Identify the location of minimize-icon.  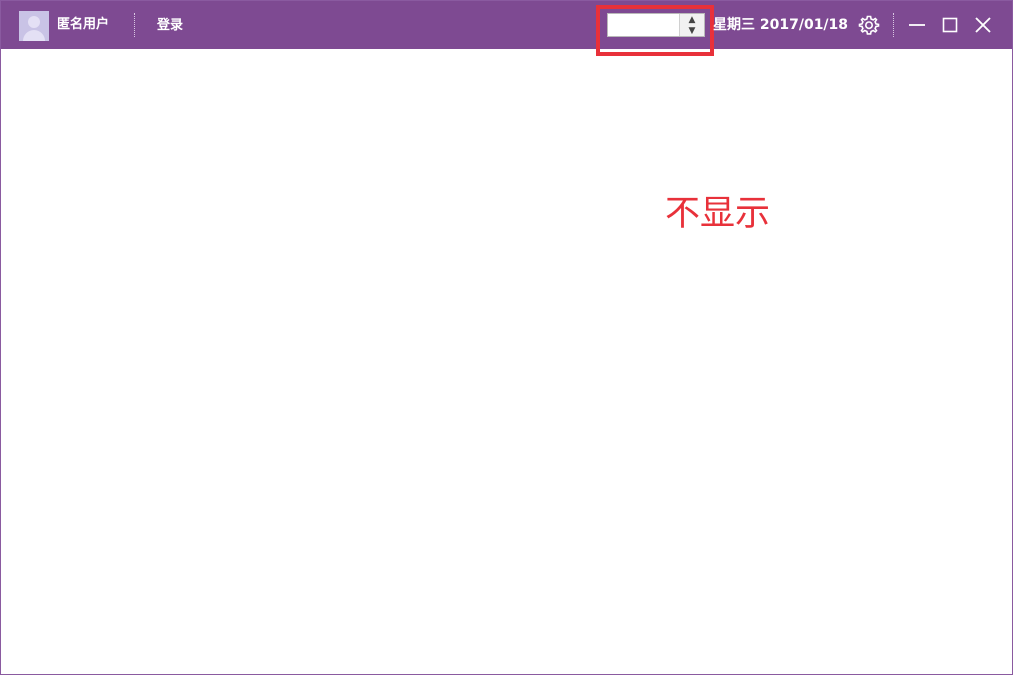
(917, 25).